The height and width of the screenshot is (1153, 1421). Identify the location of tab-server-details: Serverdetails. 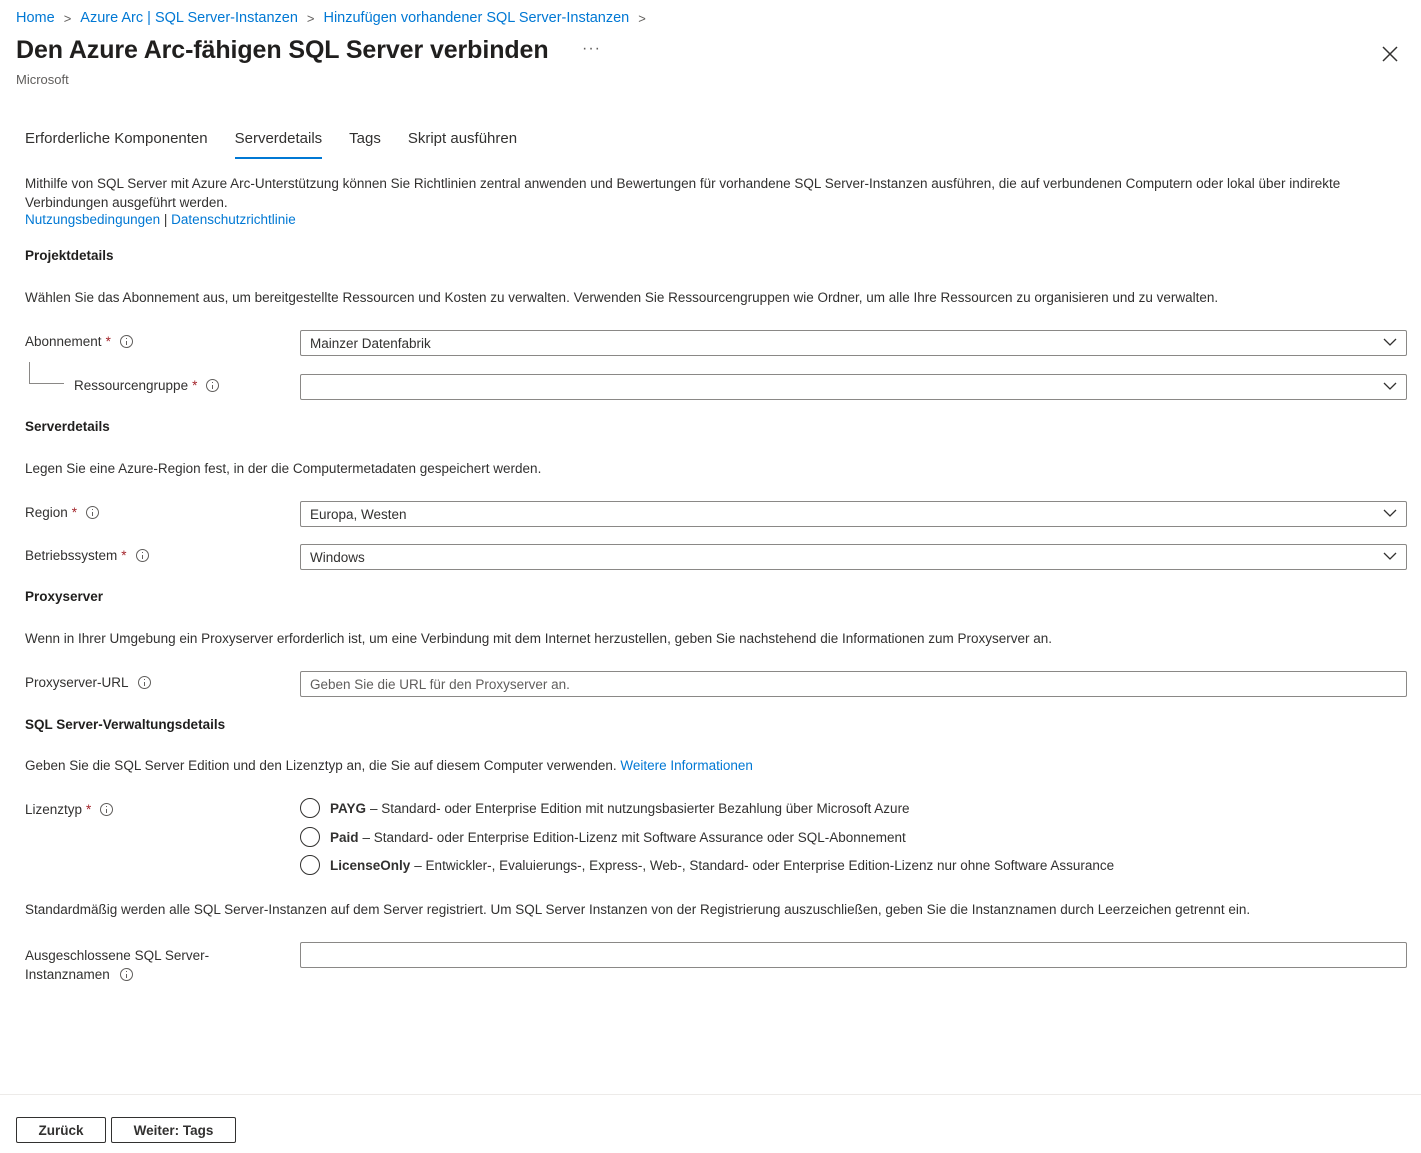
(278, 145).